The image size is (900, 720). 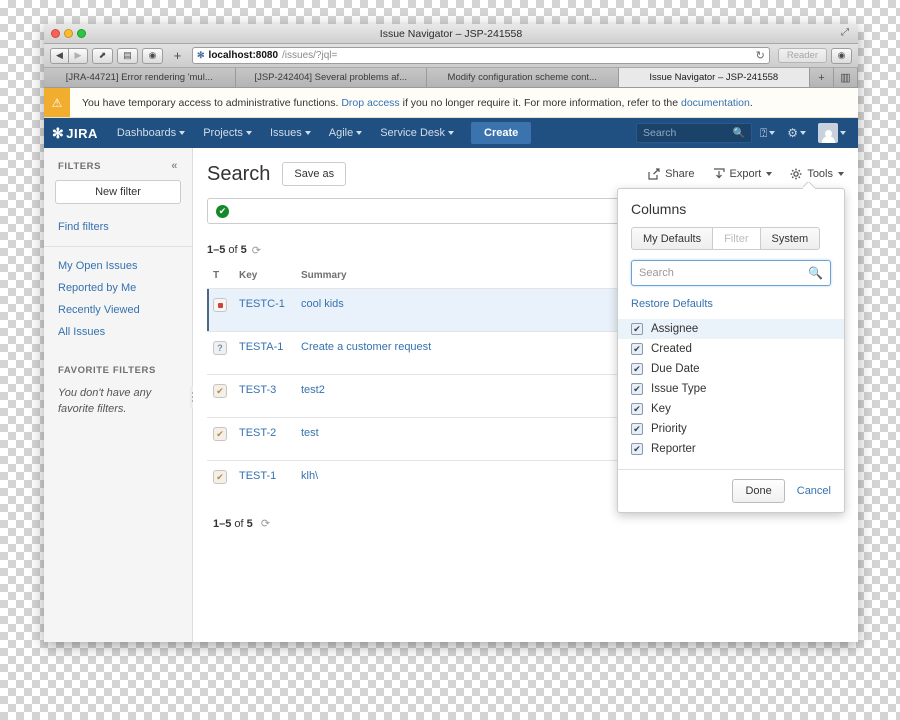 I want to click on sidebar-item-all-issues: All Issues, so click(x=118, y=332).